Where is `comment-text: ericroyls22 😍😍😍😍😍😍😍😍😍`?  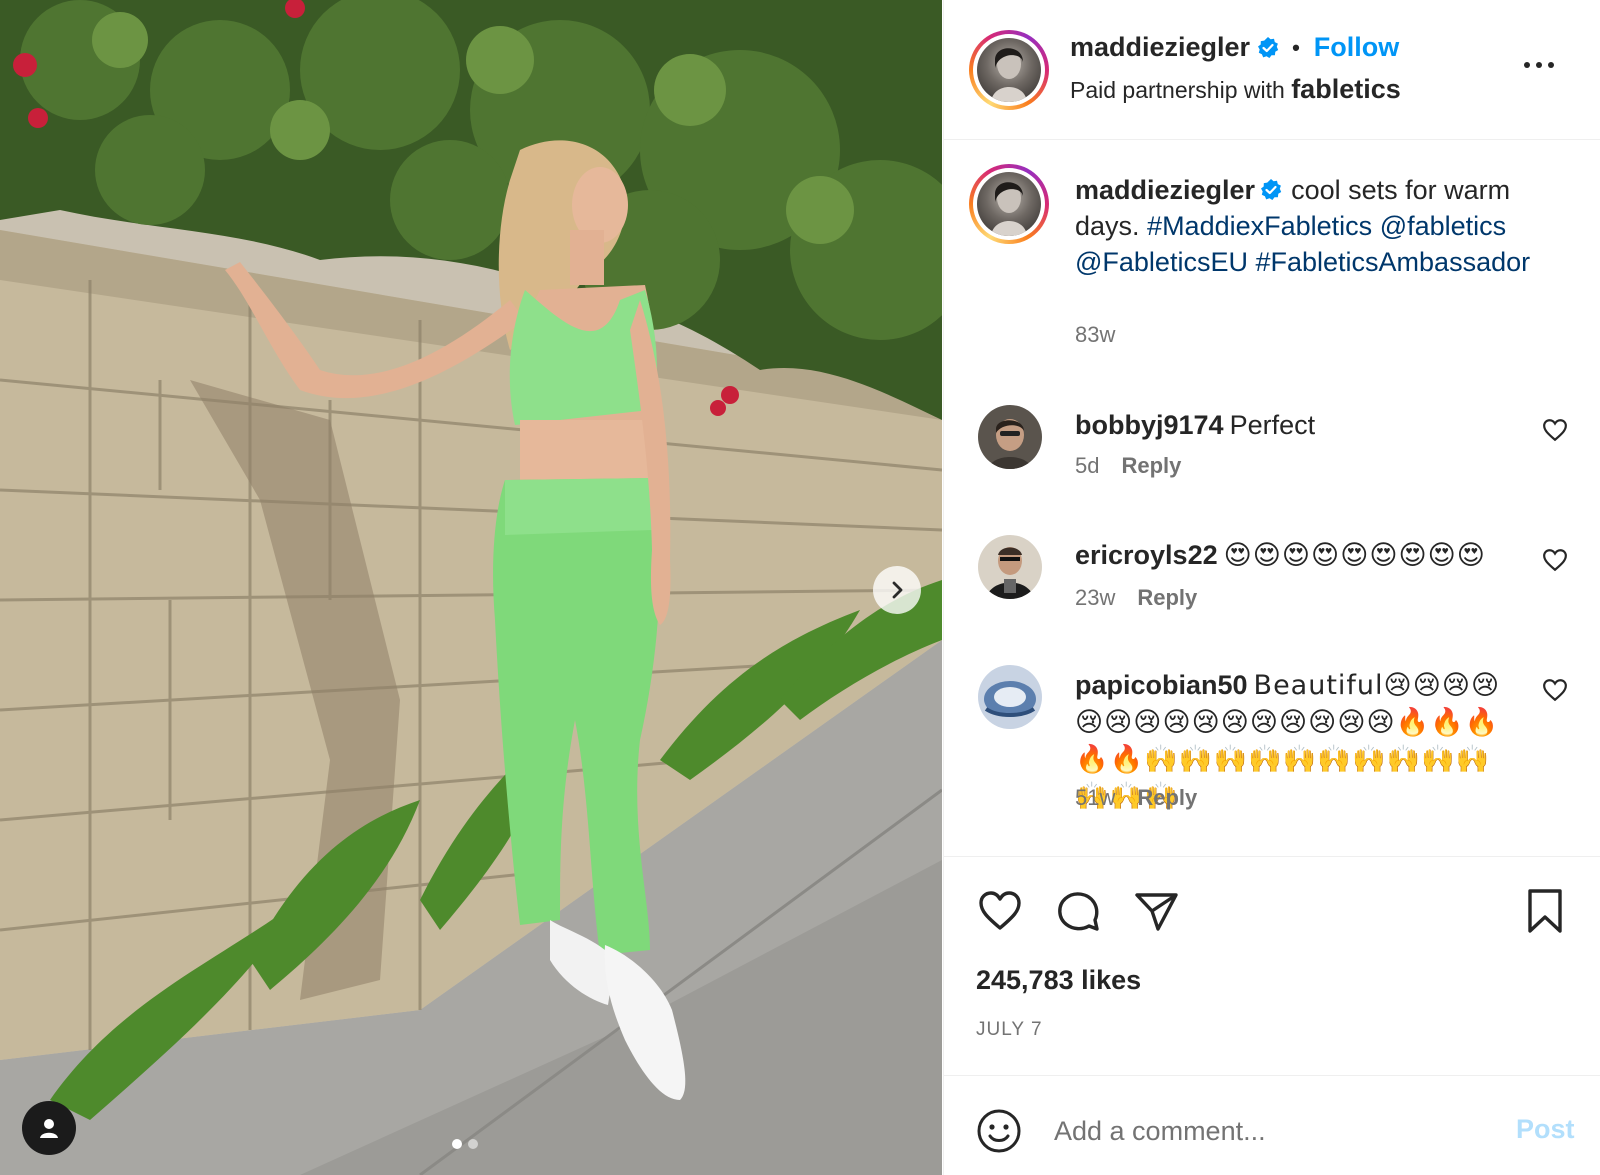 comment-text: ericroyls22 😍😍😍😍😍😍😍😍😍 is located at coordinates (1295, 555).